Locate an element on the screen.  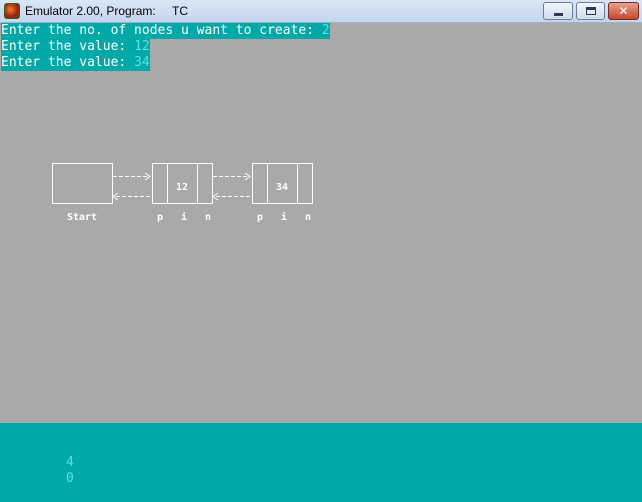
node-1-value: 12 is located at coordinates (182, 187).